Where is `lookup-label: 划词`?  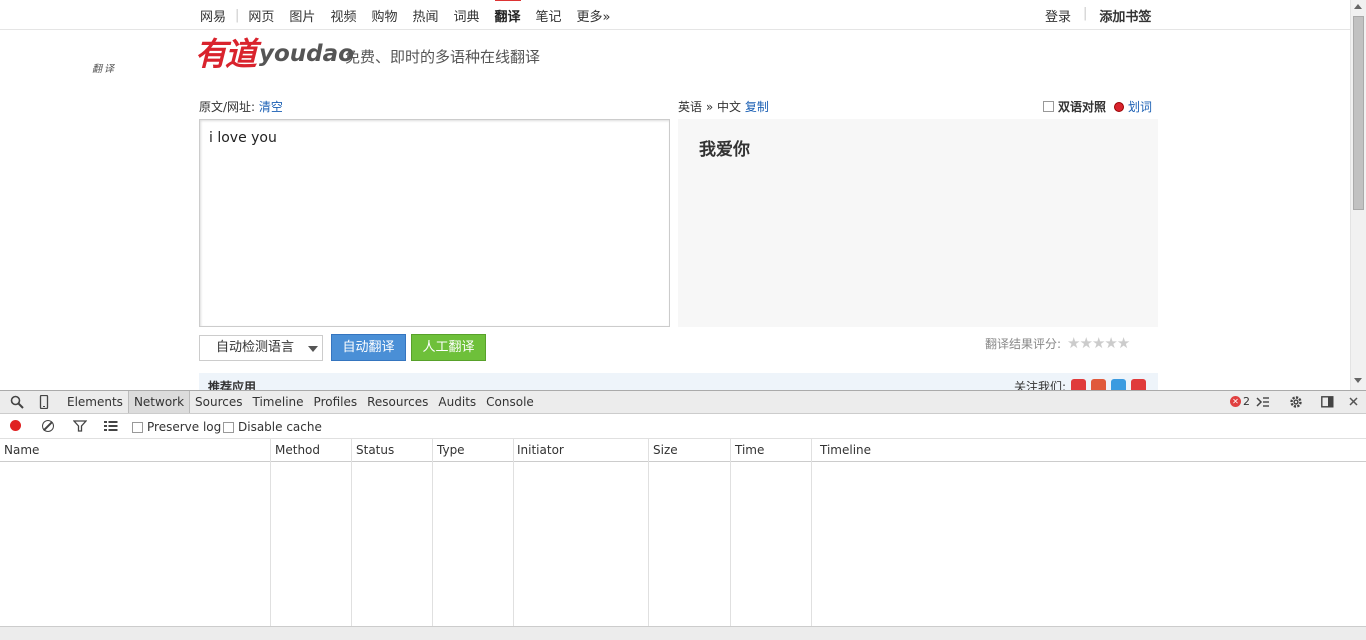
lookup-label: 划词 is located at coordinates (1140, 106).